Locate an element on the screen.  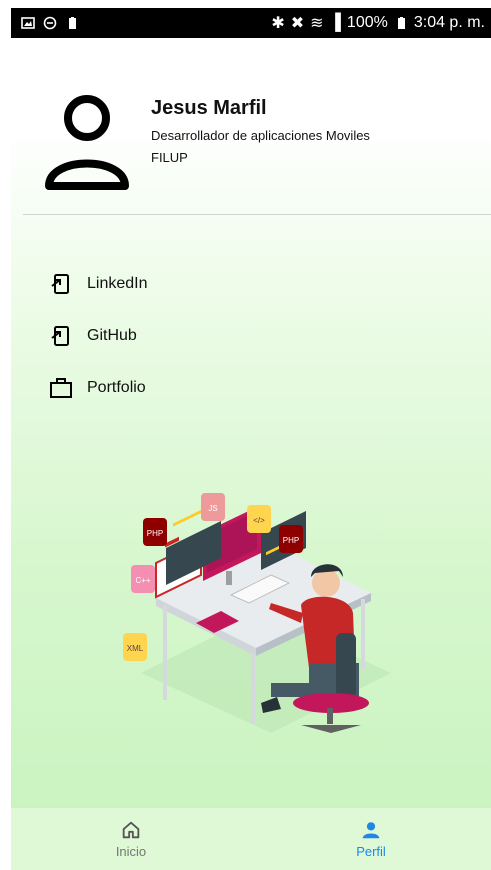
nav-item-inicio: Inicio is located at coordinates (131, 839).